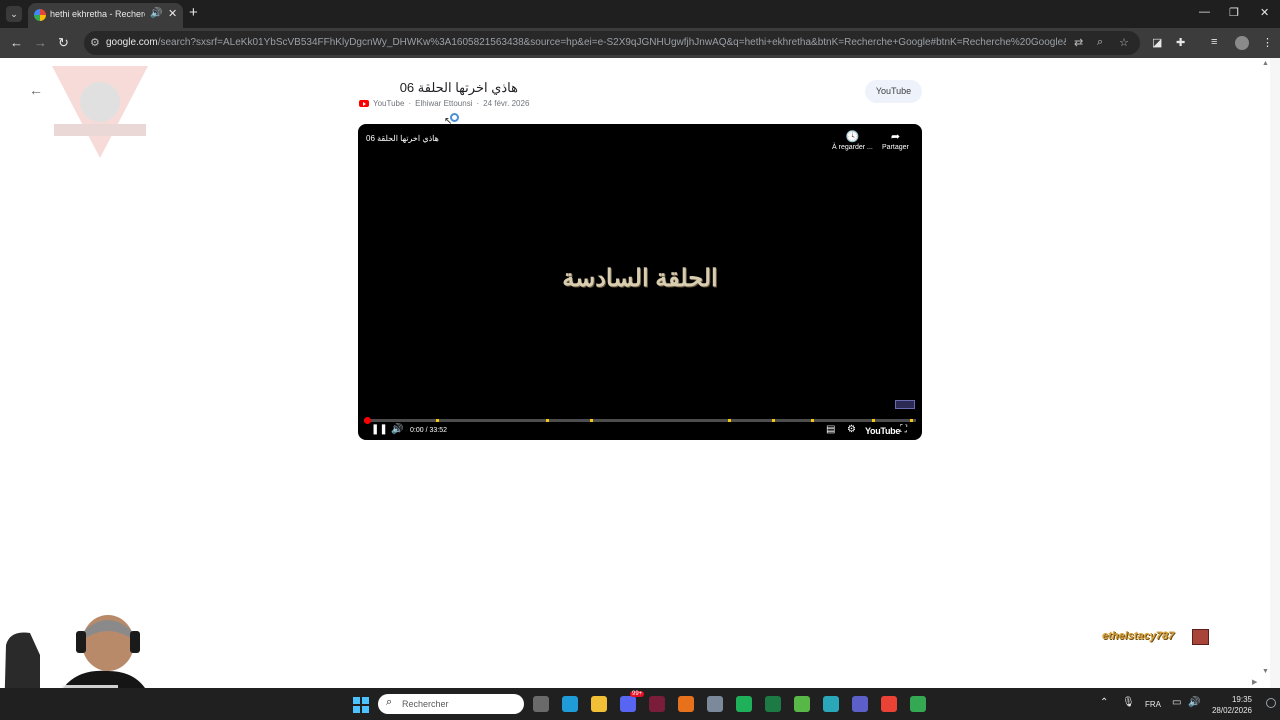 The height and width of the screenshot is (720, 1280). I want to click on share-button: ➦ Partager, so click(895, 140).